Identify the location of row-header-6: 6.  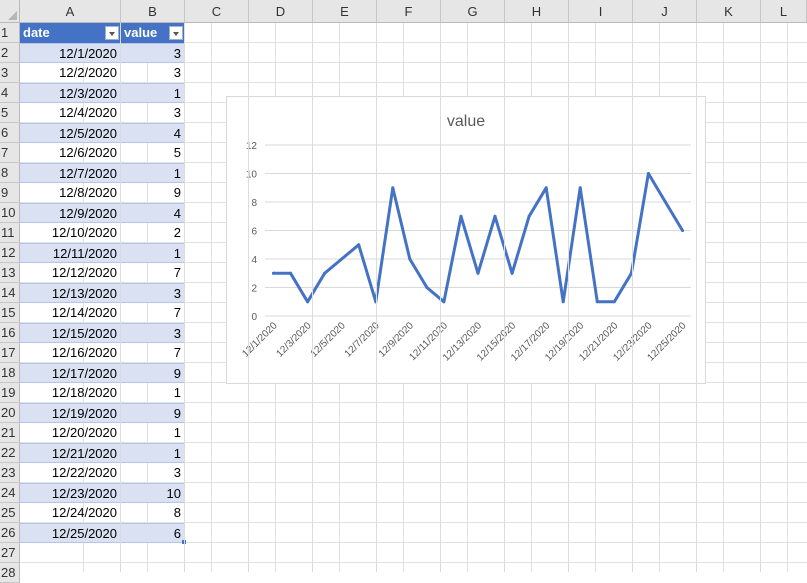
(10, 133).